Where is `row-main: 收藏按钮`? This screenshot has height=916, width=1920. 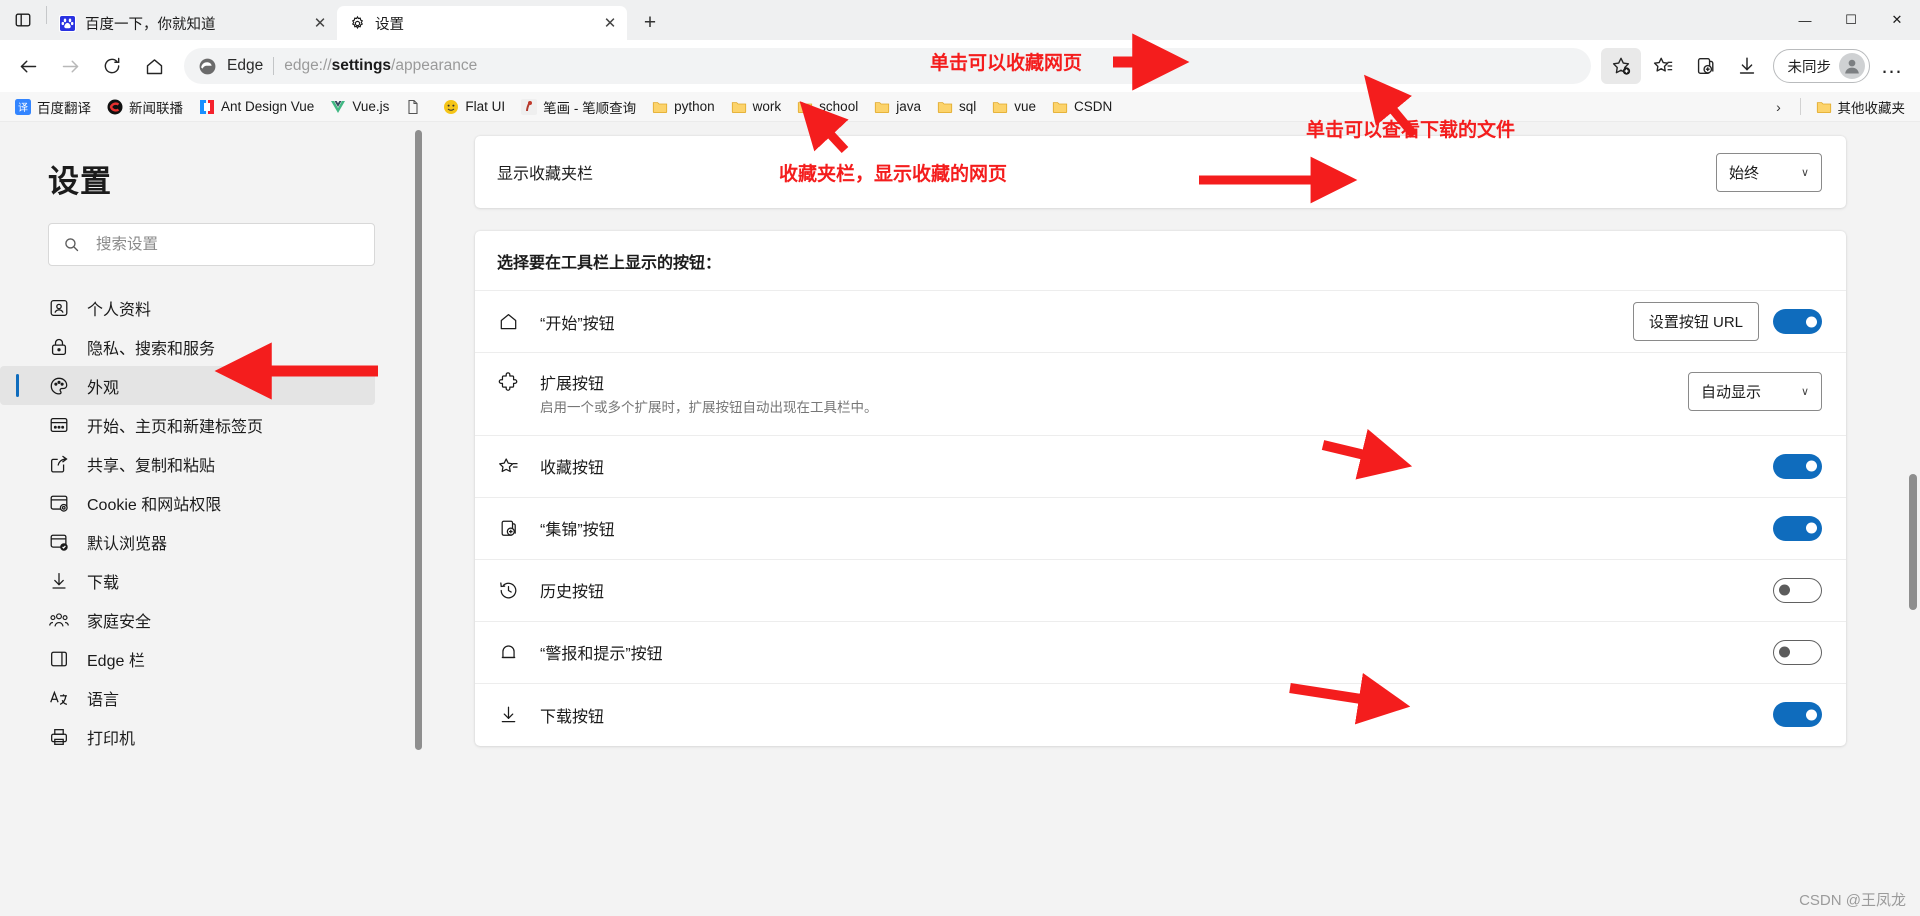 row-main: 收藏按钮 is located at coordinates (1156, 466).